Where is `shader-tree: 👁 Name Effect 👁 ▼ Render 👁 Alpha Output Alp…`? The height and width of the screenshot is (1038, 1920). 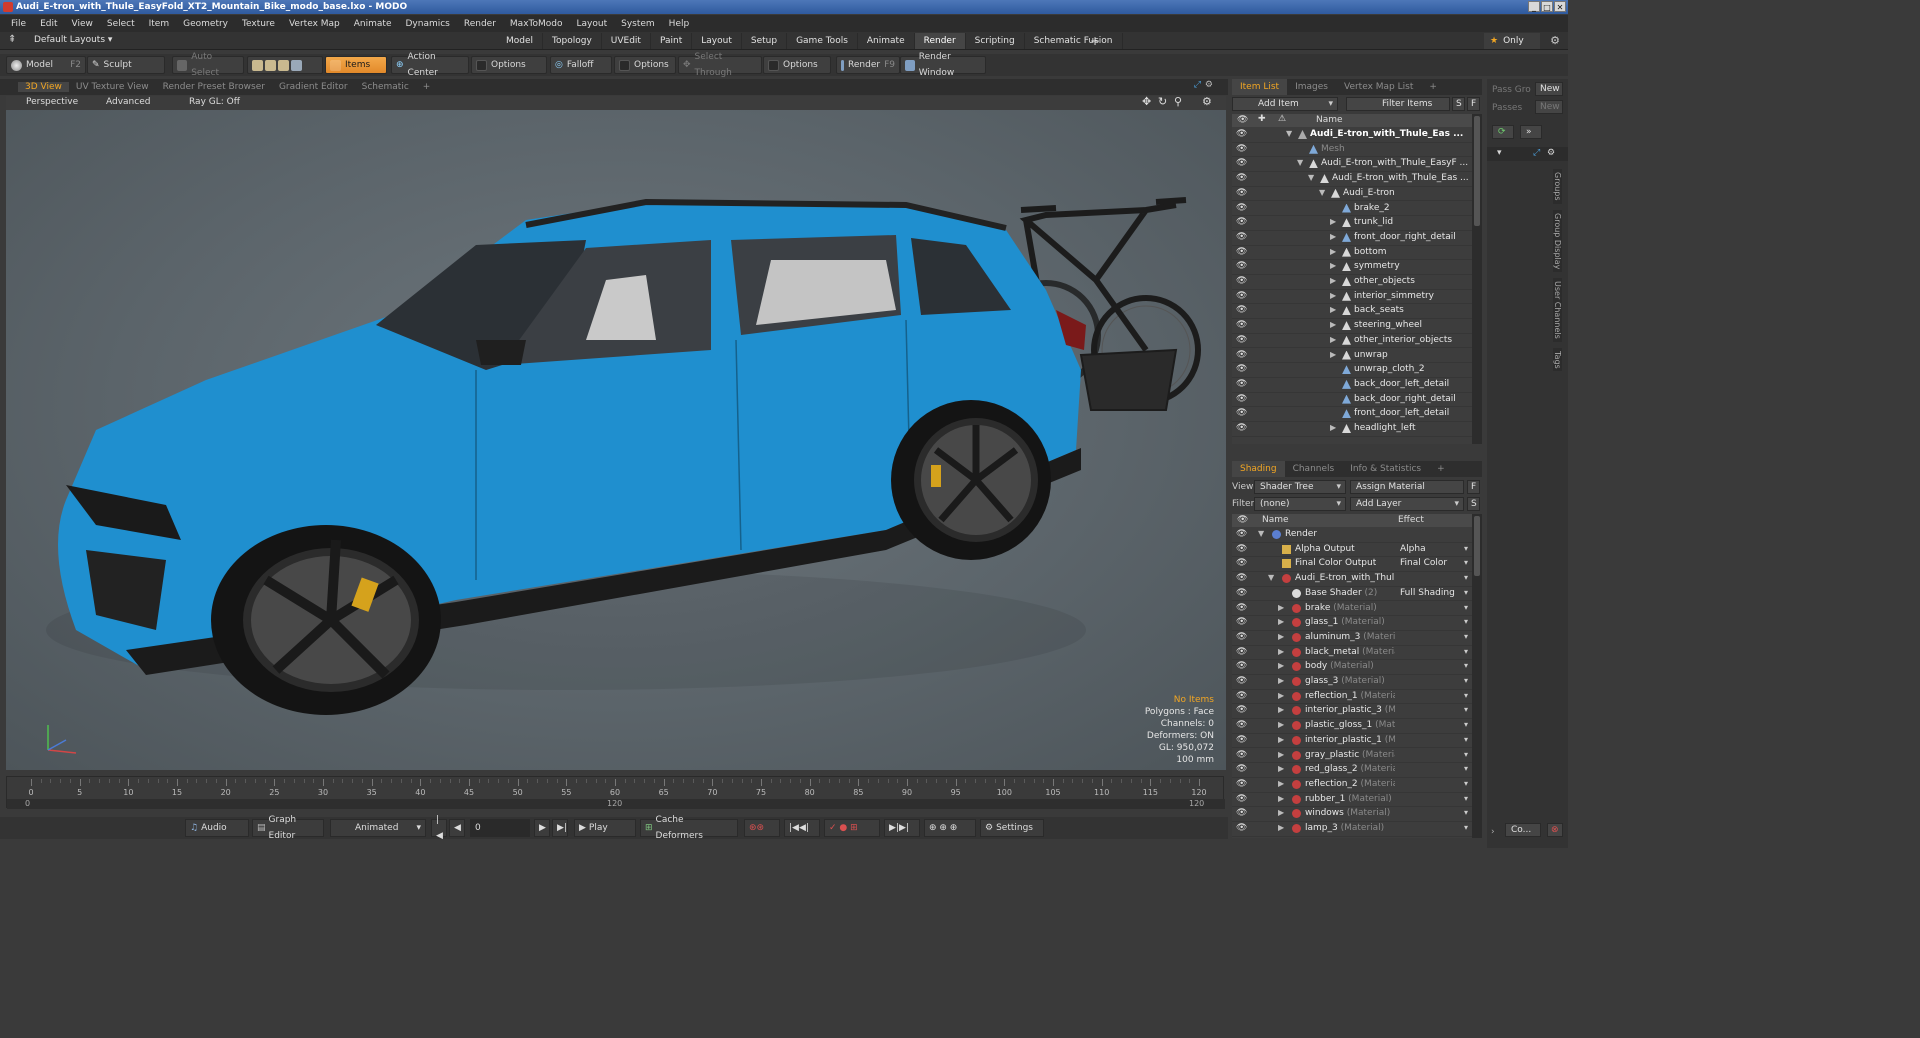 shader-tree: 👁 Name Effect 👁 ▼ Render 👁 Alpha Output Alp… is located at coordinates (1352, 676).